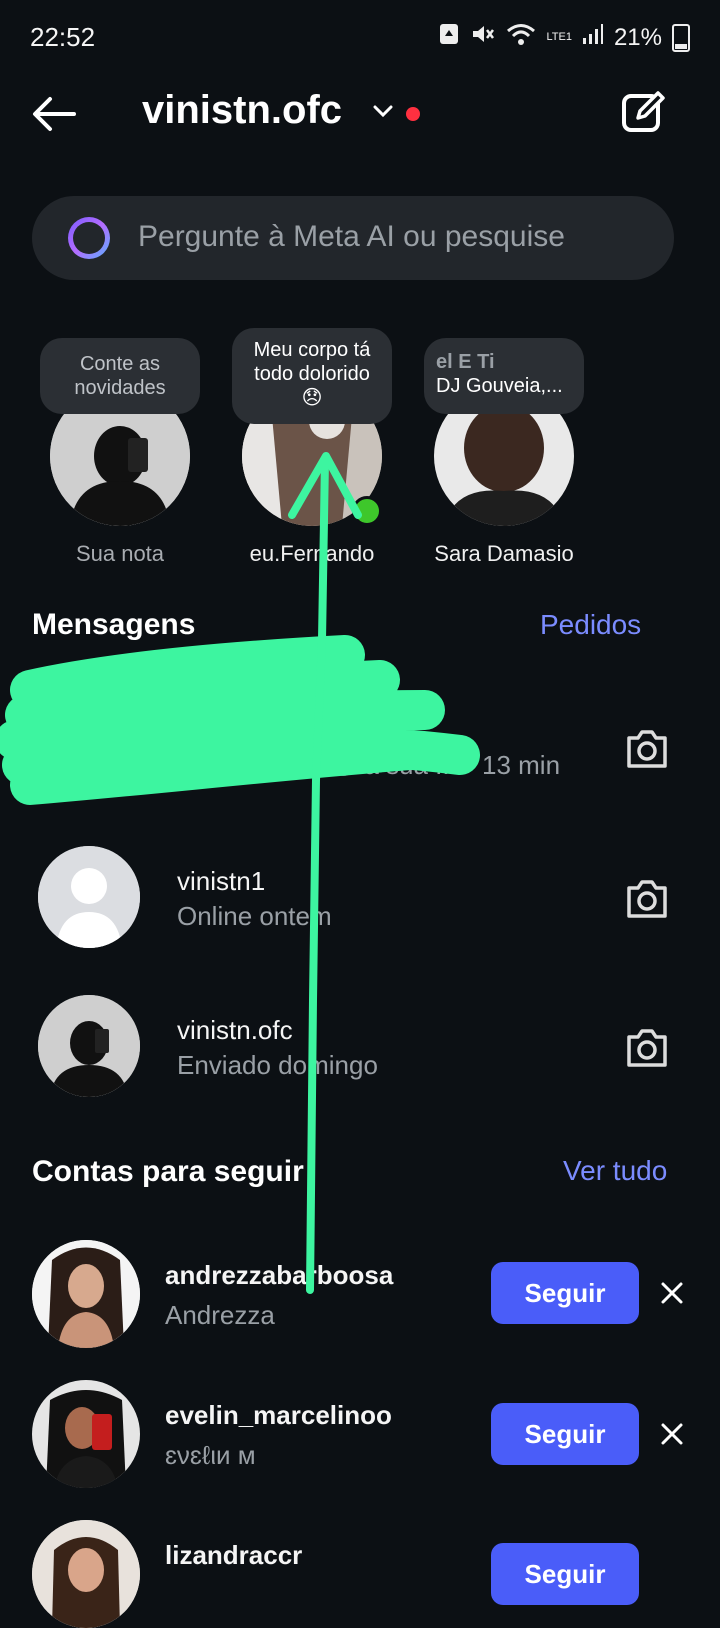 The width and height of the screenshot is (720, 1628). Describe the element at coordinates (521, 37) in the screenshot. I see `wifi-icon` at that location.